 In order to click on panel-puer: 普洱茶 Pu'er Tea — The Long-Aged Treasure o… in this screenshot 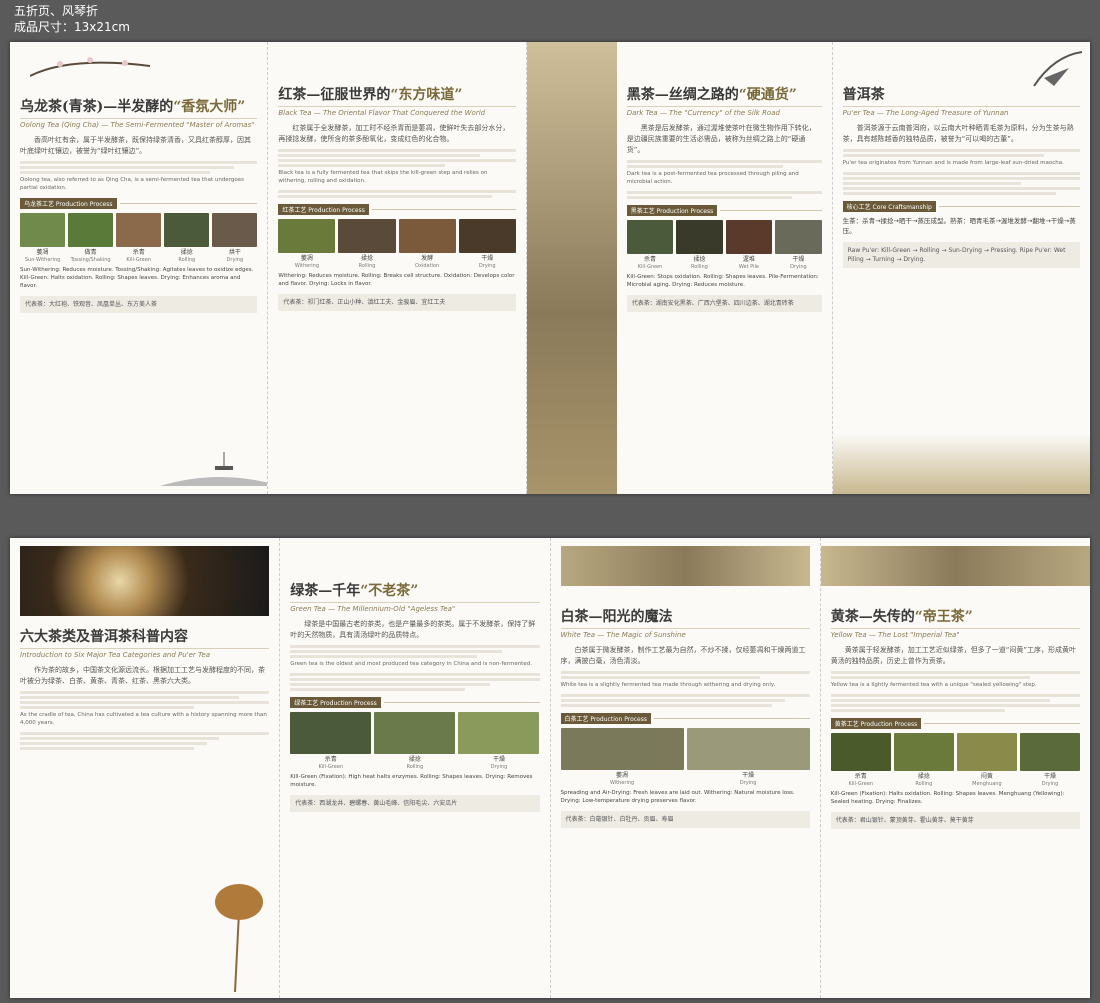, I will do `click(961, 268)`.